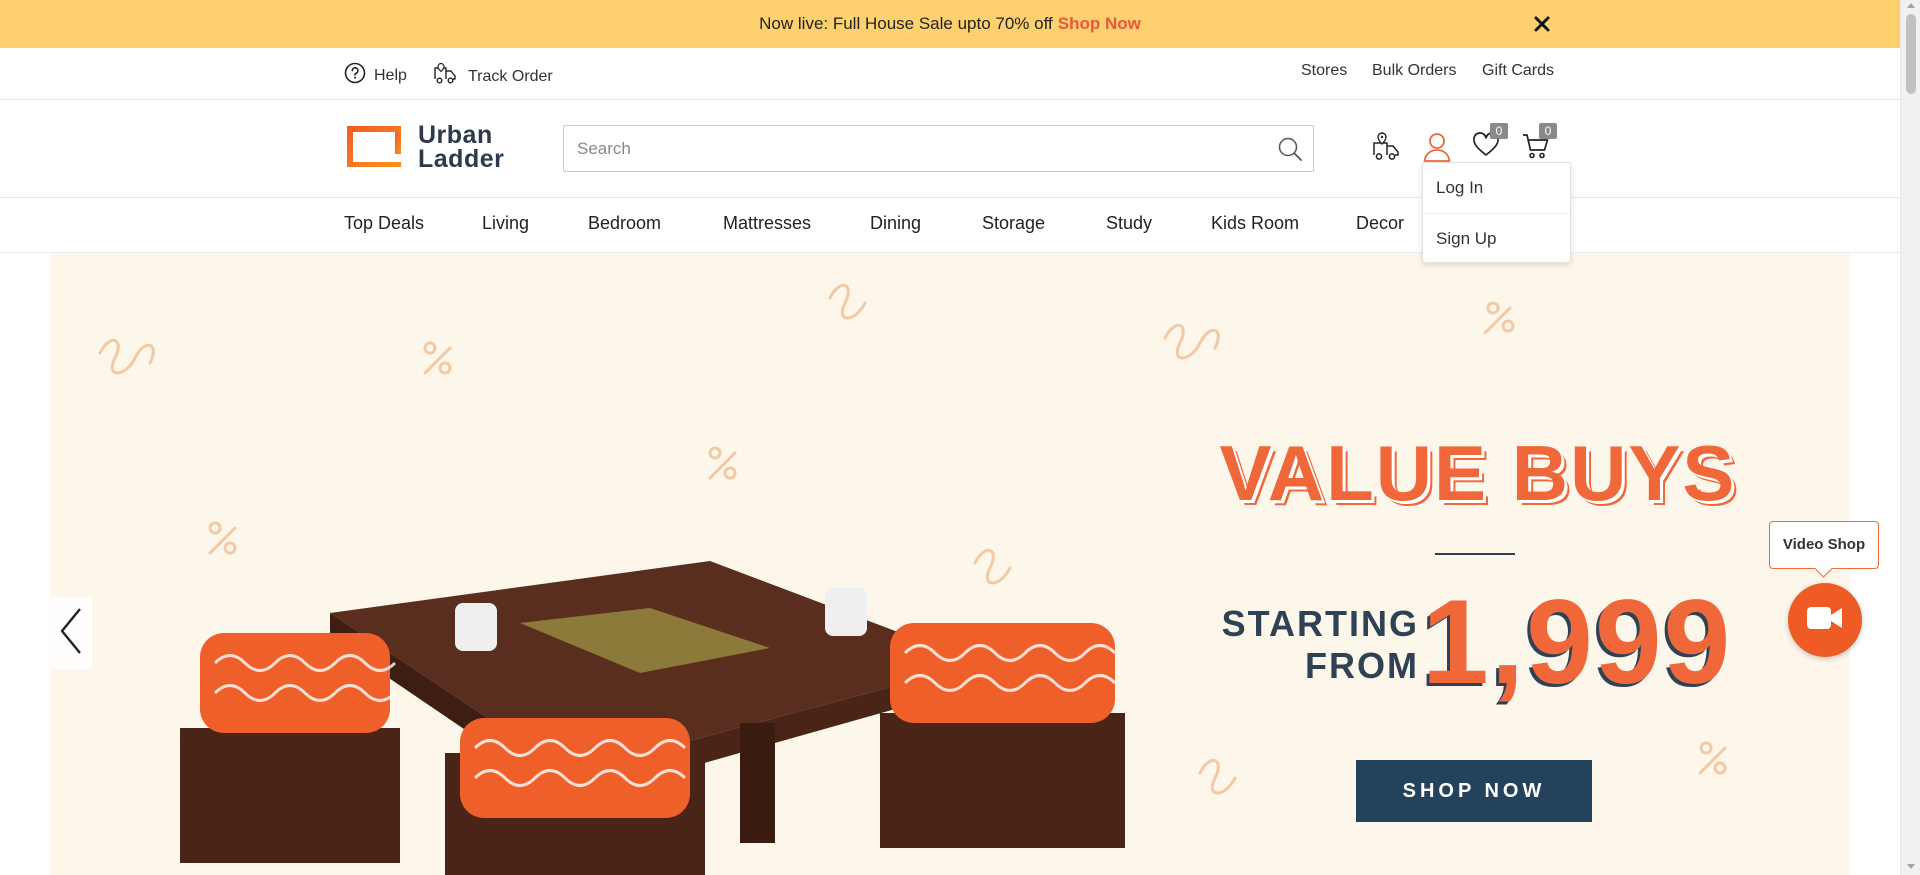 This screenshot has width=1920, height=875. I want to click on stores-link: Stores, so click(1324, 71).